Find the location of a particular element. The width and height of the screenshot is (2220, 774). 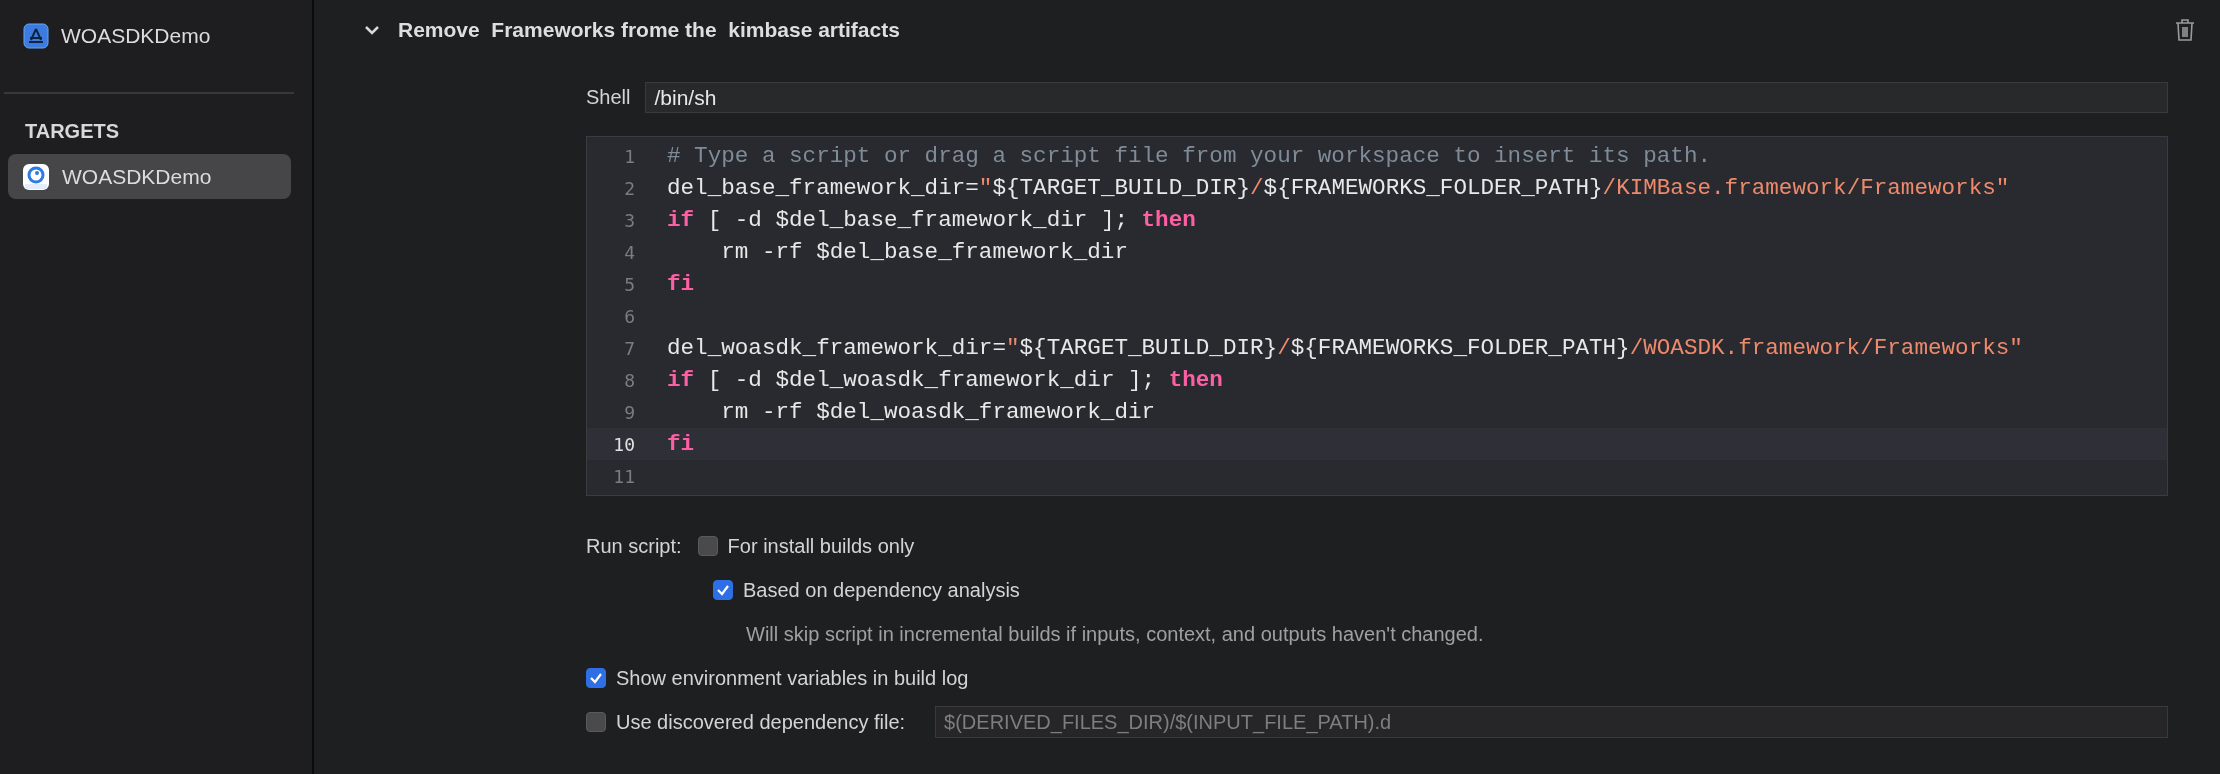

shell-label: Shell is located at coordinates (608, 97).